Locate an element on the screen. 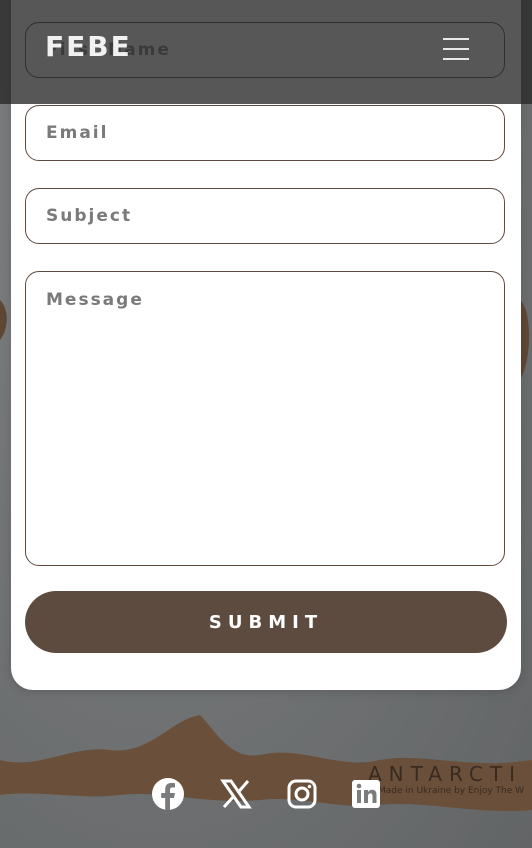 The height and width of the screenshot is (848, 532). hamburger-icon is located at coordinates (456, 39).